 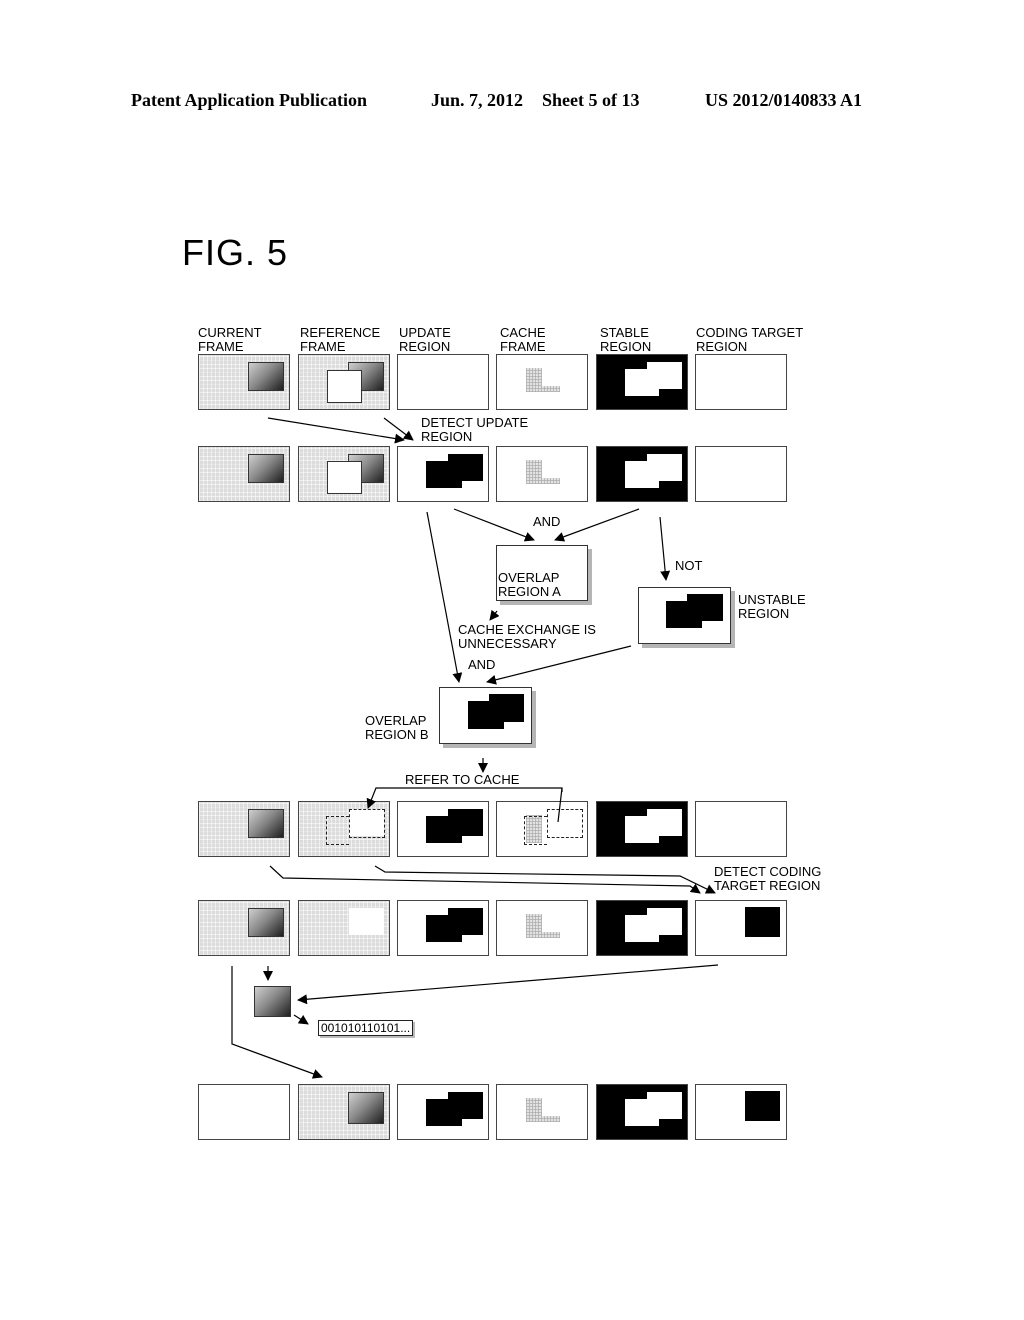 What do you see at coordinates (444, 597) in the screenshot?
I see `arrow-update-to-overlap-b` at bounding box center [444, 597].